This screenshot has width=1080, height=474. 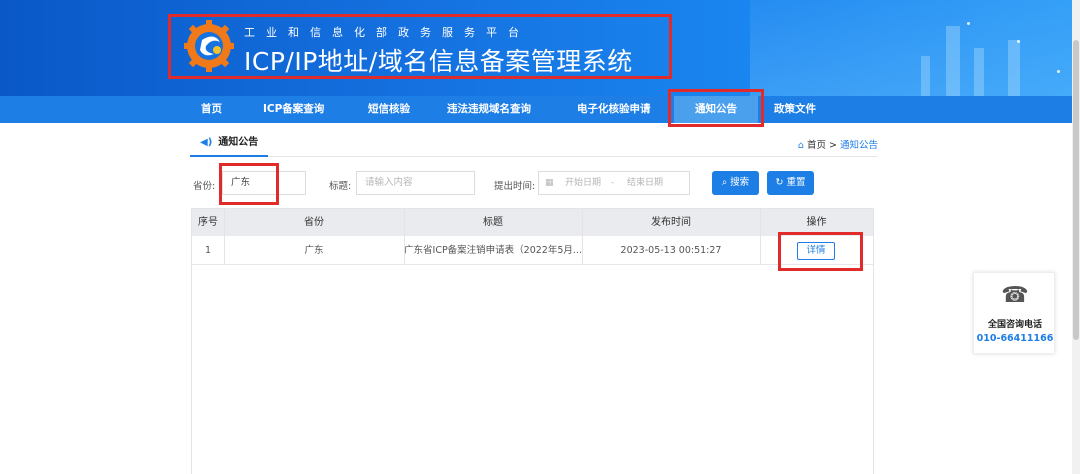 I want to click on home-icon: ⌂, so click(x=800, y=145).